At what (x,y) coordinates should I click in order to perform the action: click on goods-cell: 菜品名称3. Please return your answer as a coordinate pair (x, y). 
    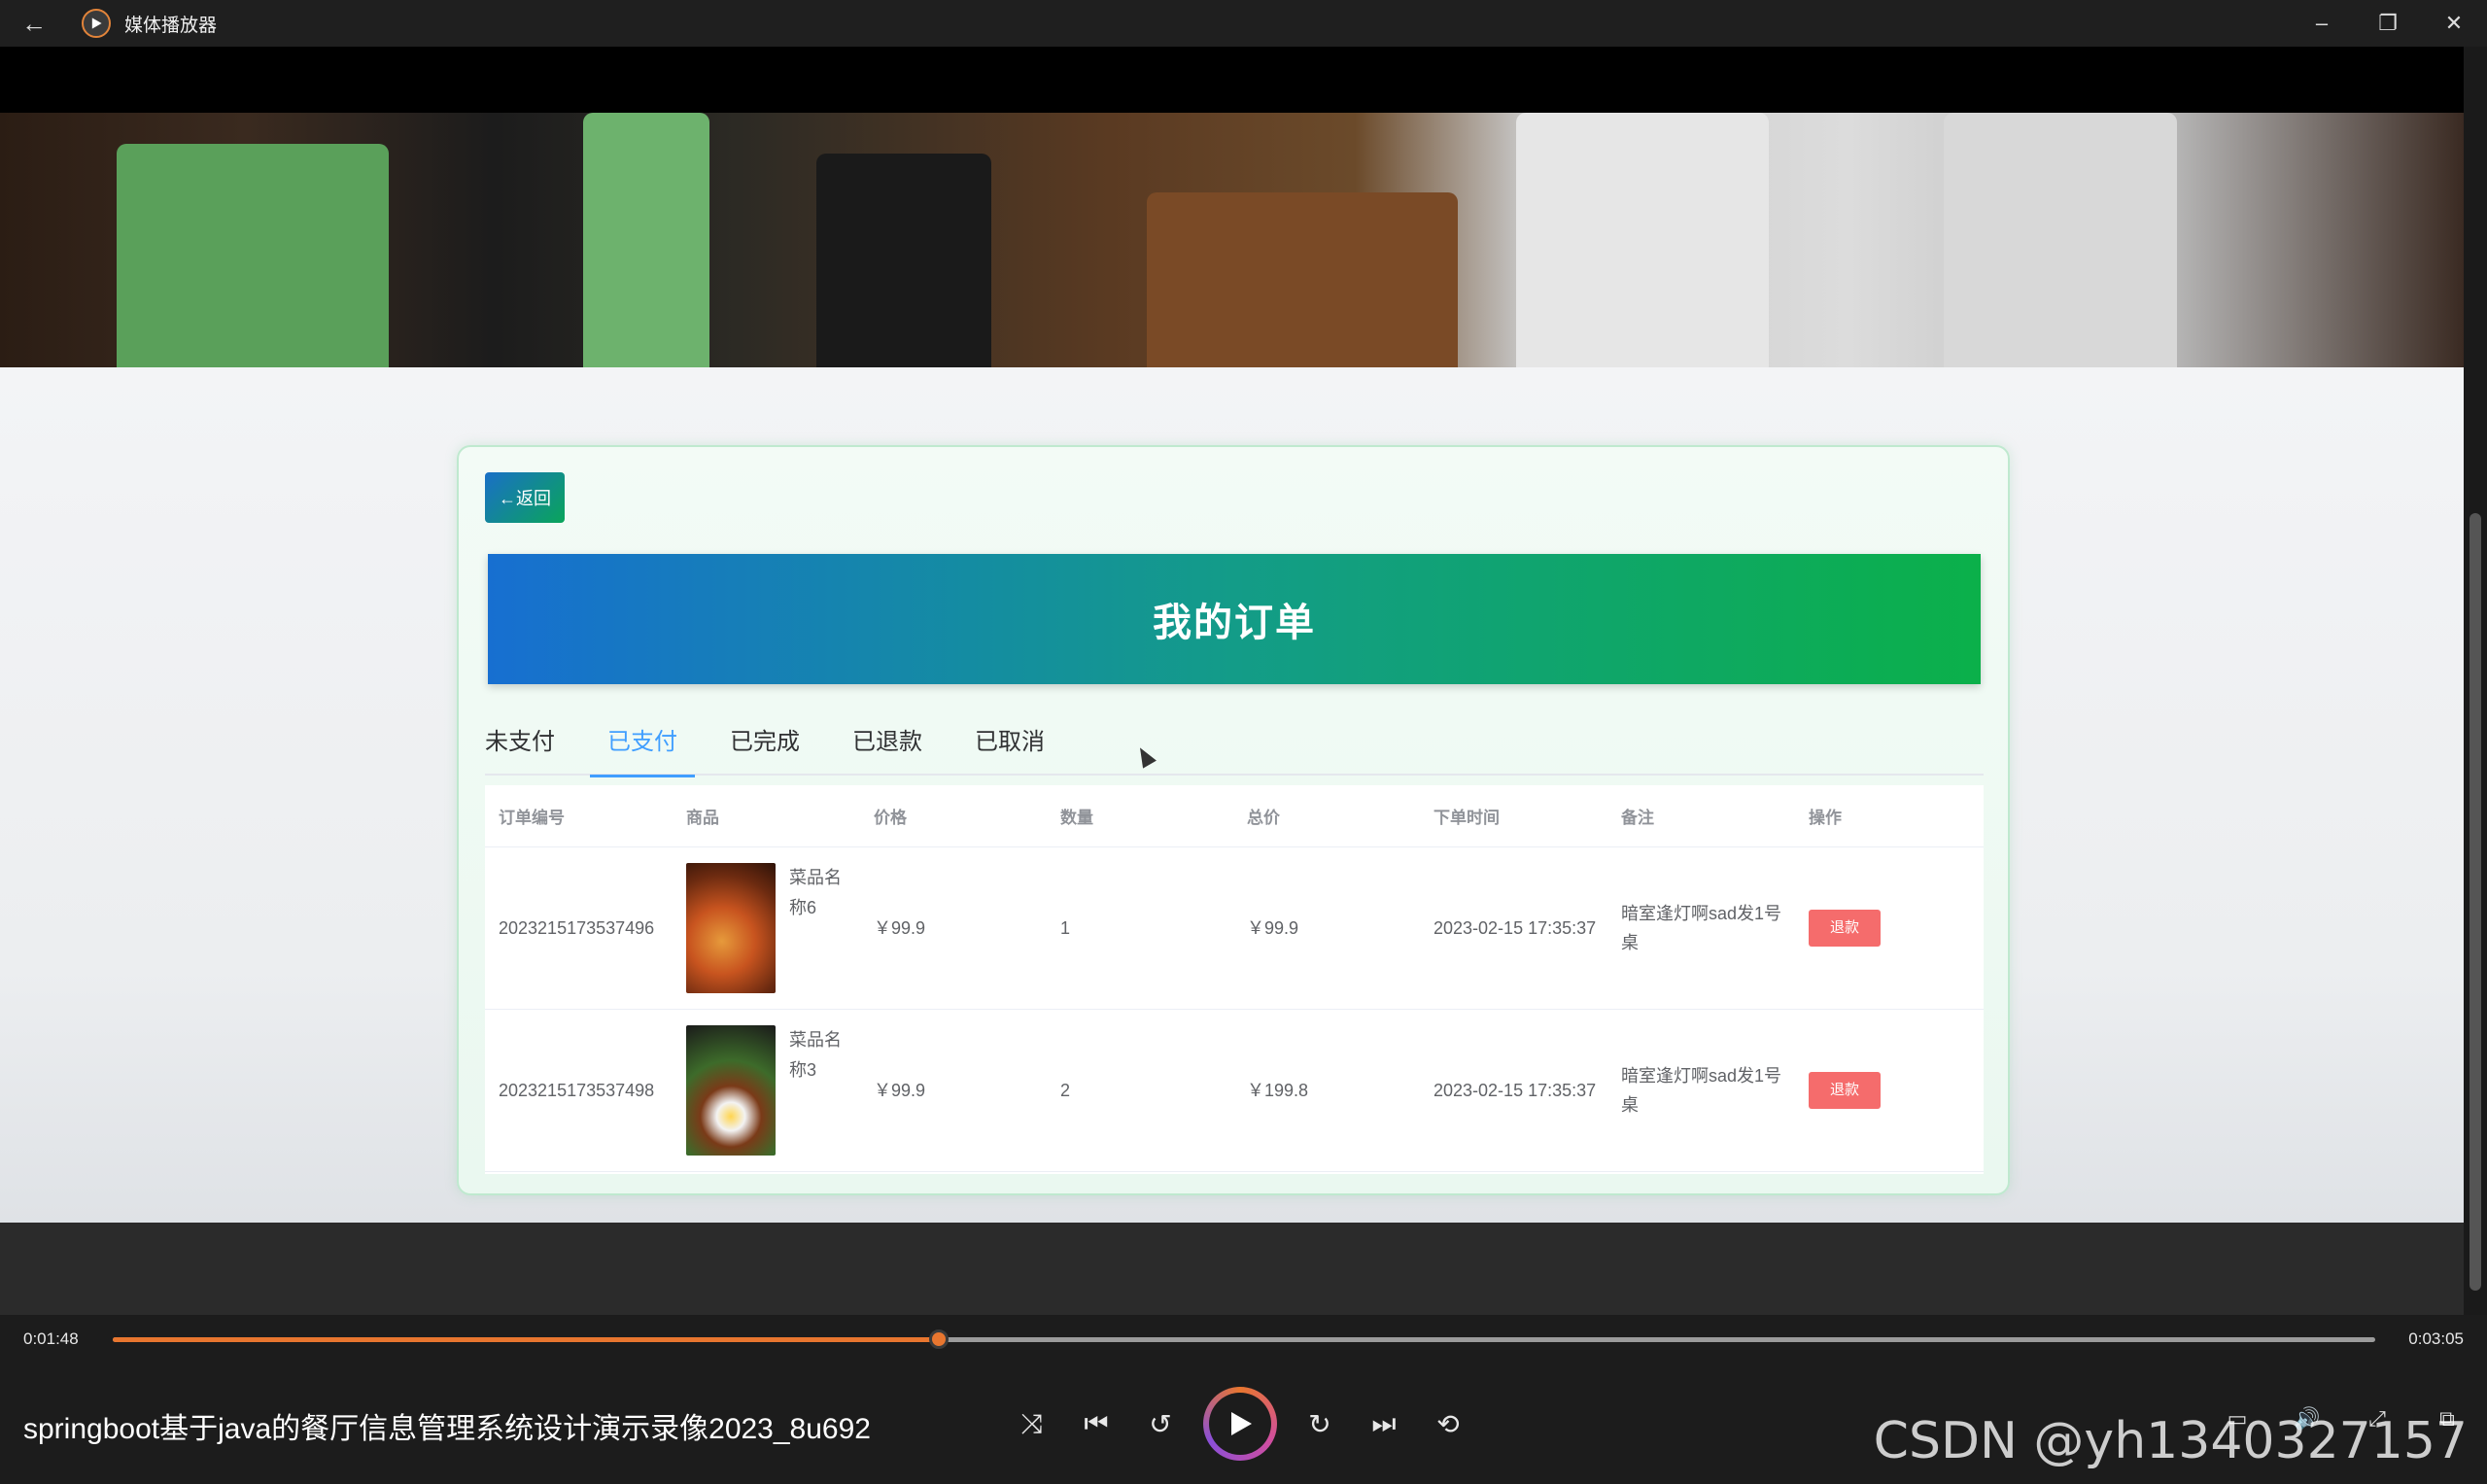
    Looking at the image, I should click on (766, 1090).